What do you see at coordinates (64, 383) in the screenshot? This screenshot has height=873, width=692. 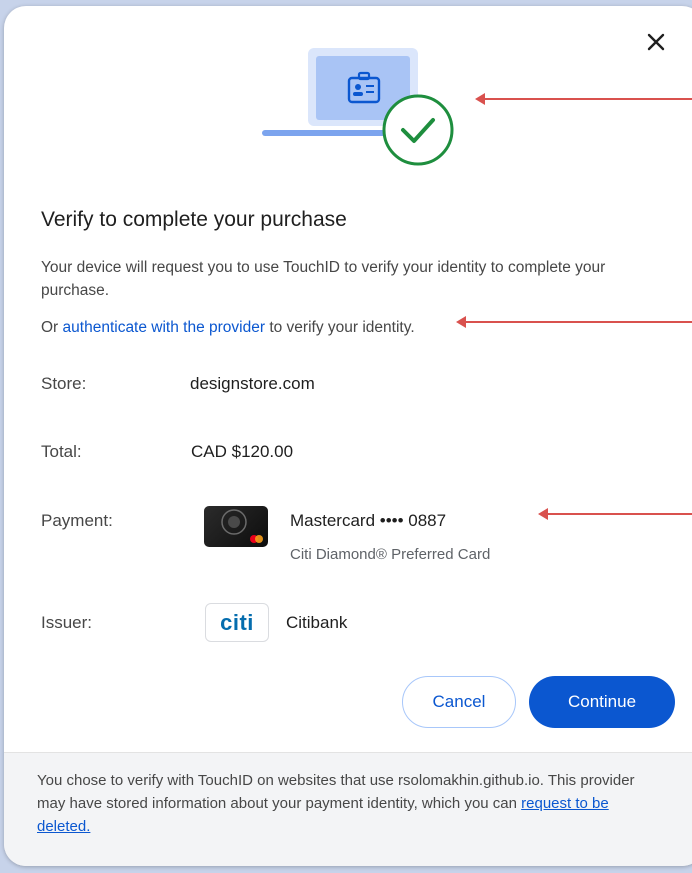 I see `store-label: Store:` at bounding box center [64, 383].